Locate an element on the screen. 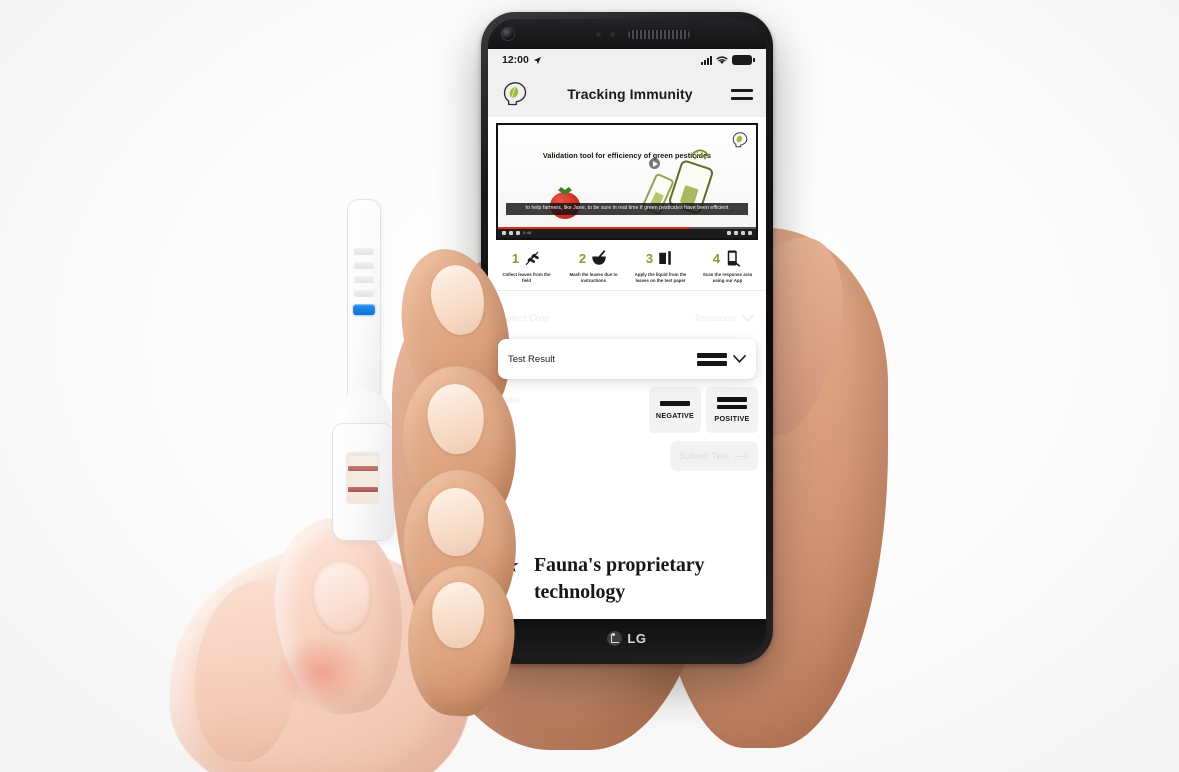 The width and height of the screenshot is (1179, 772). mortar-pestle-icon is located at coordinates (599, 257).